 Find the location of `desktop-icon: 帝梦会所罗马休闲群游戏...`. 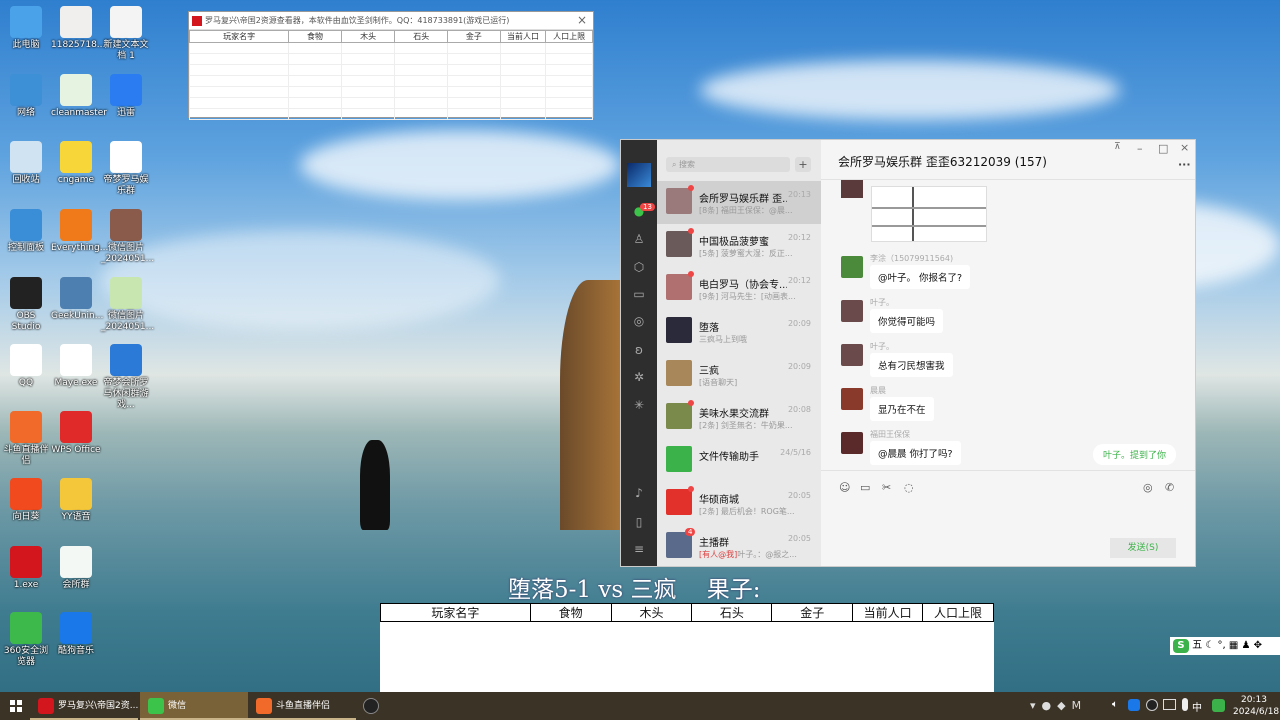

desktop-icon: 帝梦会所罗马休闲群游戏... is located at coordinates (126, 377).